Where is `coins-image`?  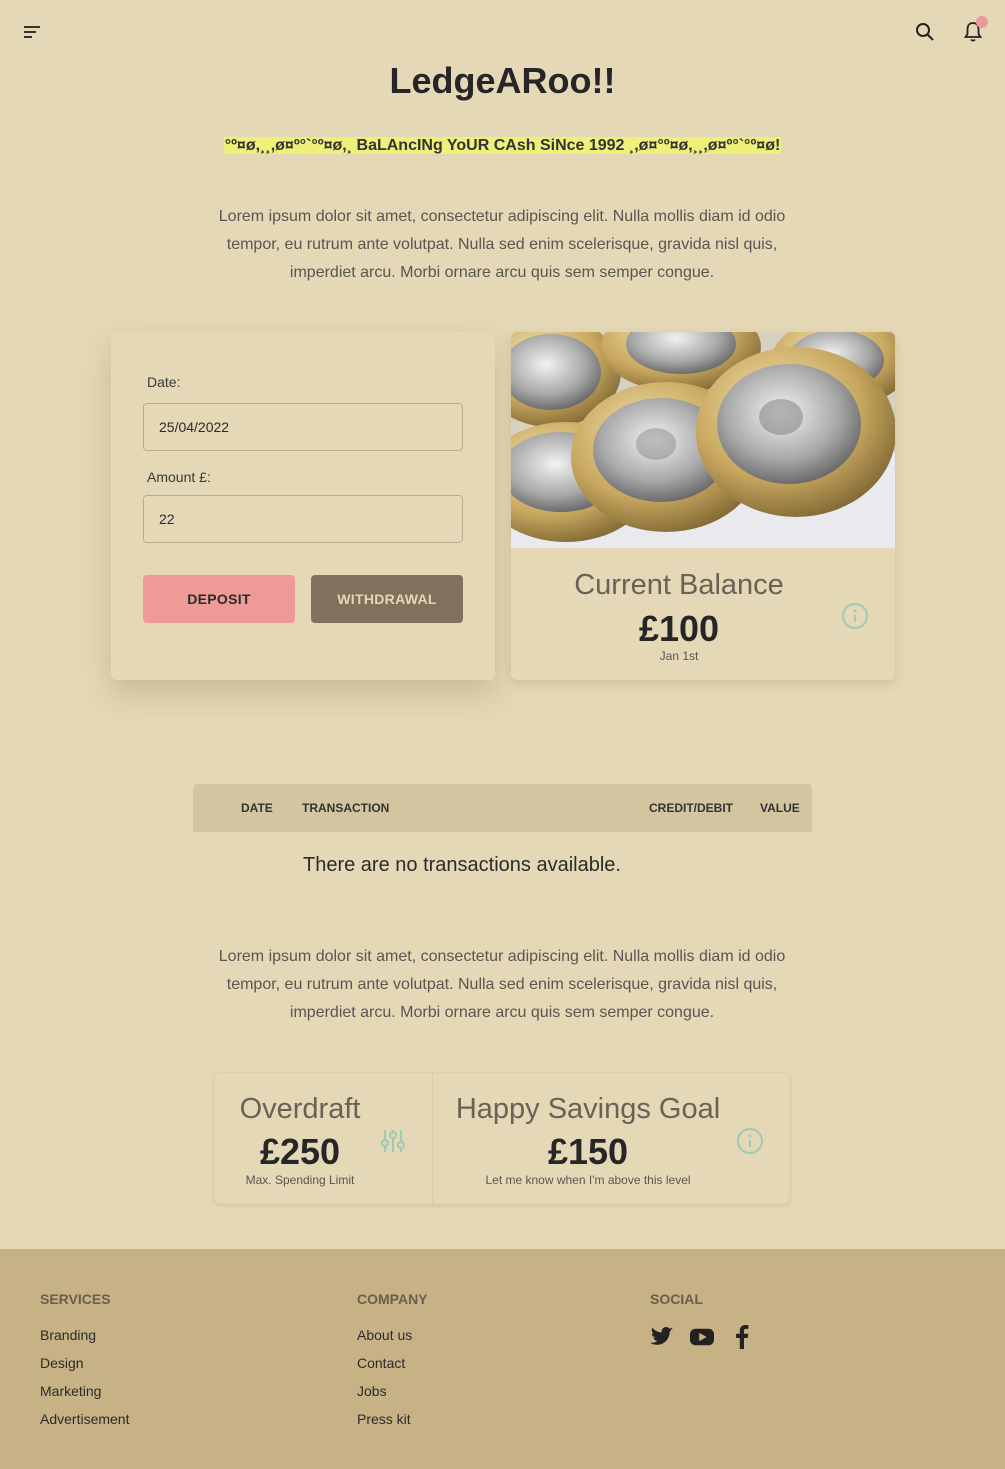
coins-image is located at coordinates (703, 440).